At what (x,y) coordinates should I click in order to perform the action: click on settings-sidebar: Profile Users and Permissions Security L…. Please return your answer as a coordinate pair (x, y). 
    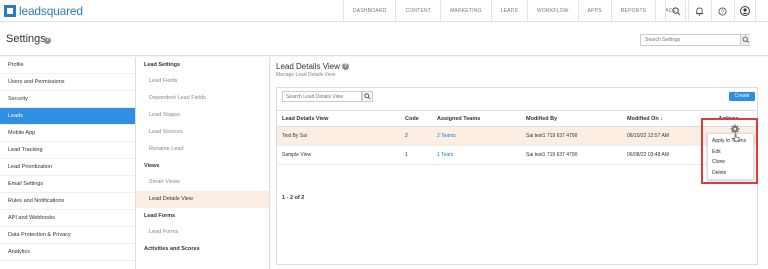
    Looking at the image, I should click on (68, 163).